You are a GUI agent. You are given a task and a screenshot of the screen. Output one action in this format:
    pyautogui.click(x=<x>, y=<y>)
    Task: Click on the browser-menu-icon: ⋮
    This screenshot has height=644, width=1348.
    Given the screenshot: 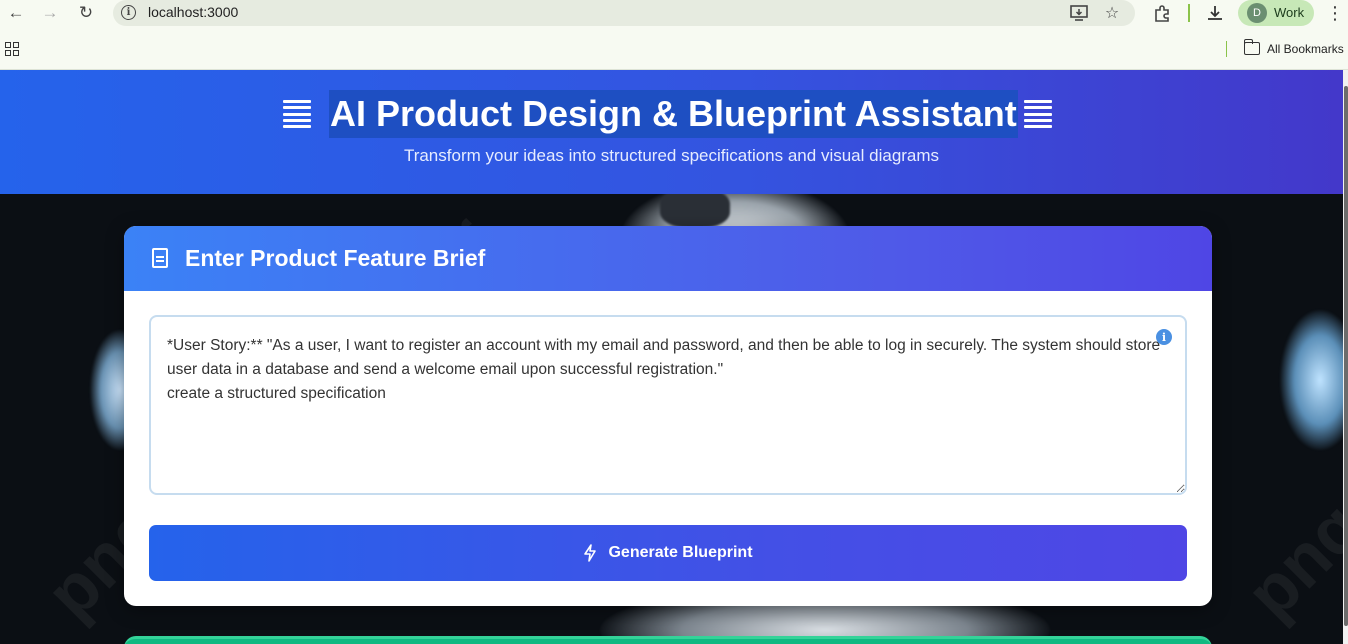 What is the action you would take?
    pyautogui.click(x=1335, y=13)
    